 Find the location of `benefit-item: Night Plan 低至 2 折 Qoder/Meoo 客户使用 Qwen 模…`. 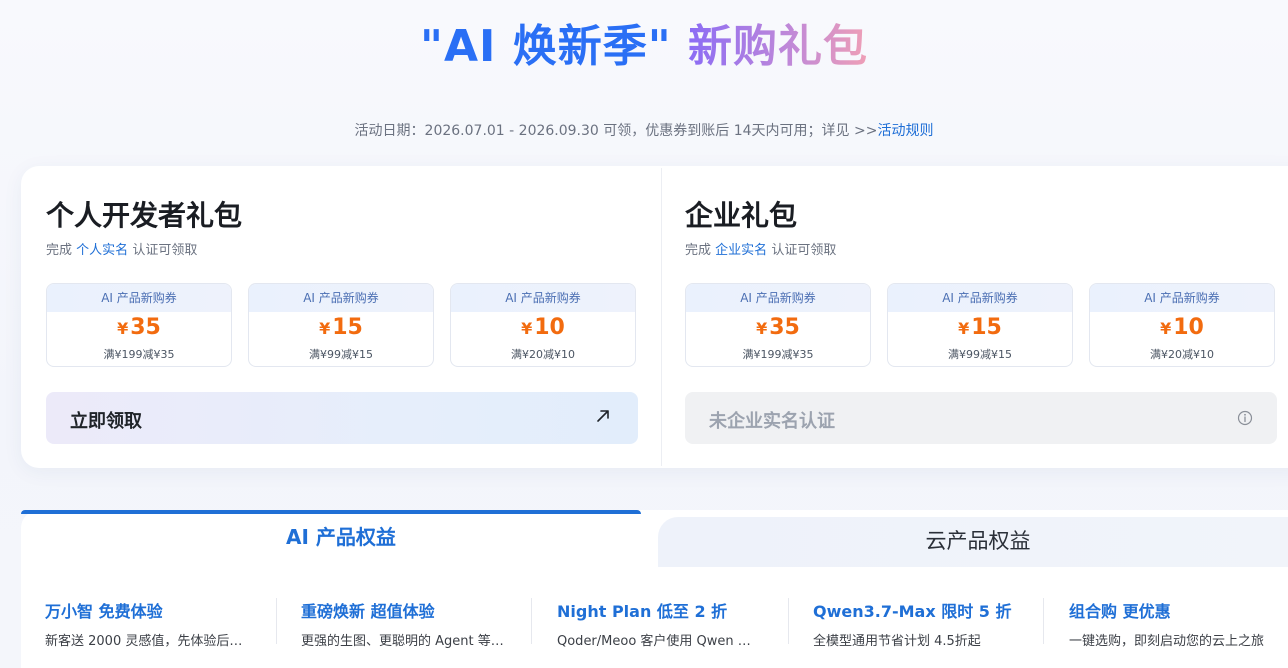

benefit-item: Night Plan 低至 2 折 Qoder/Meoo 客户使用 Qwen 模… is located at coordinates (659, 628).